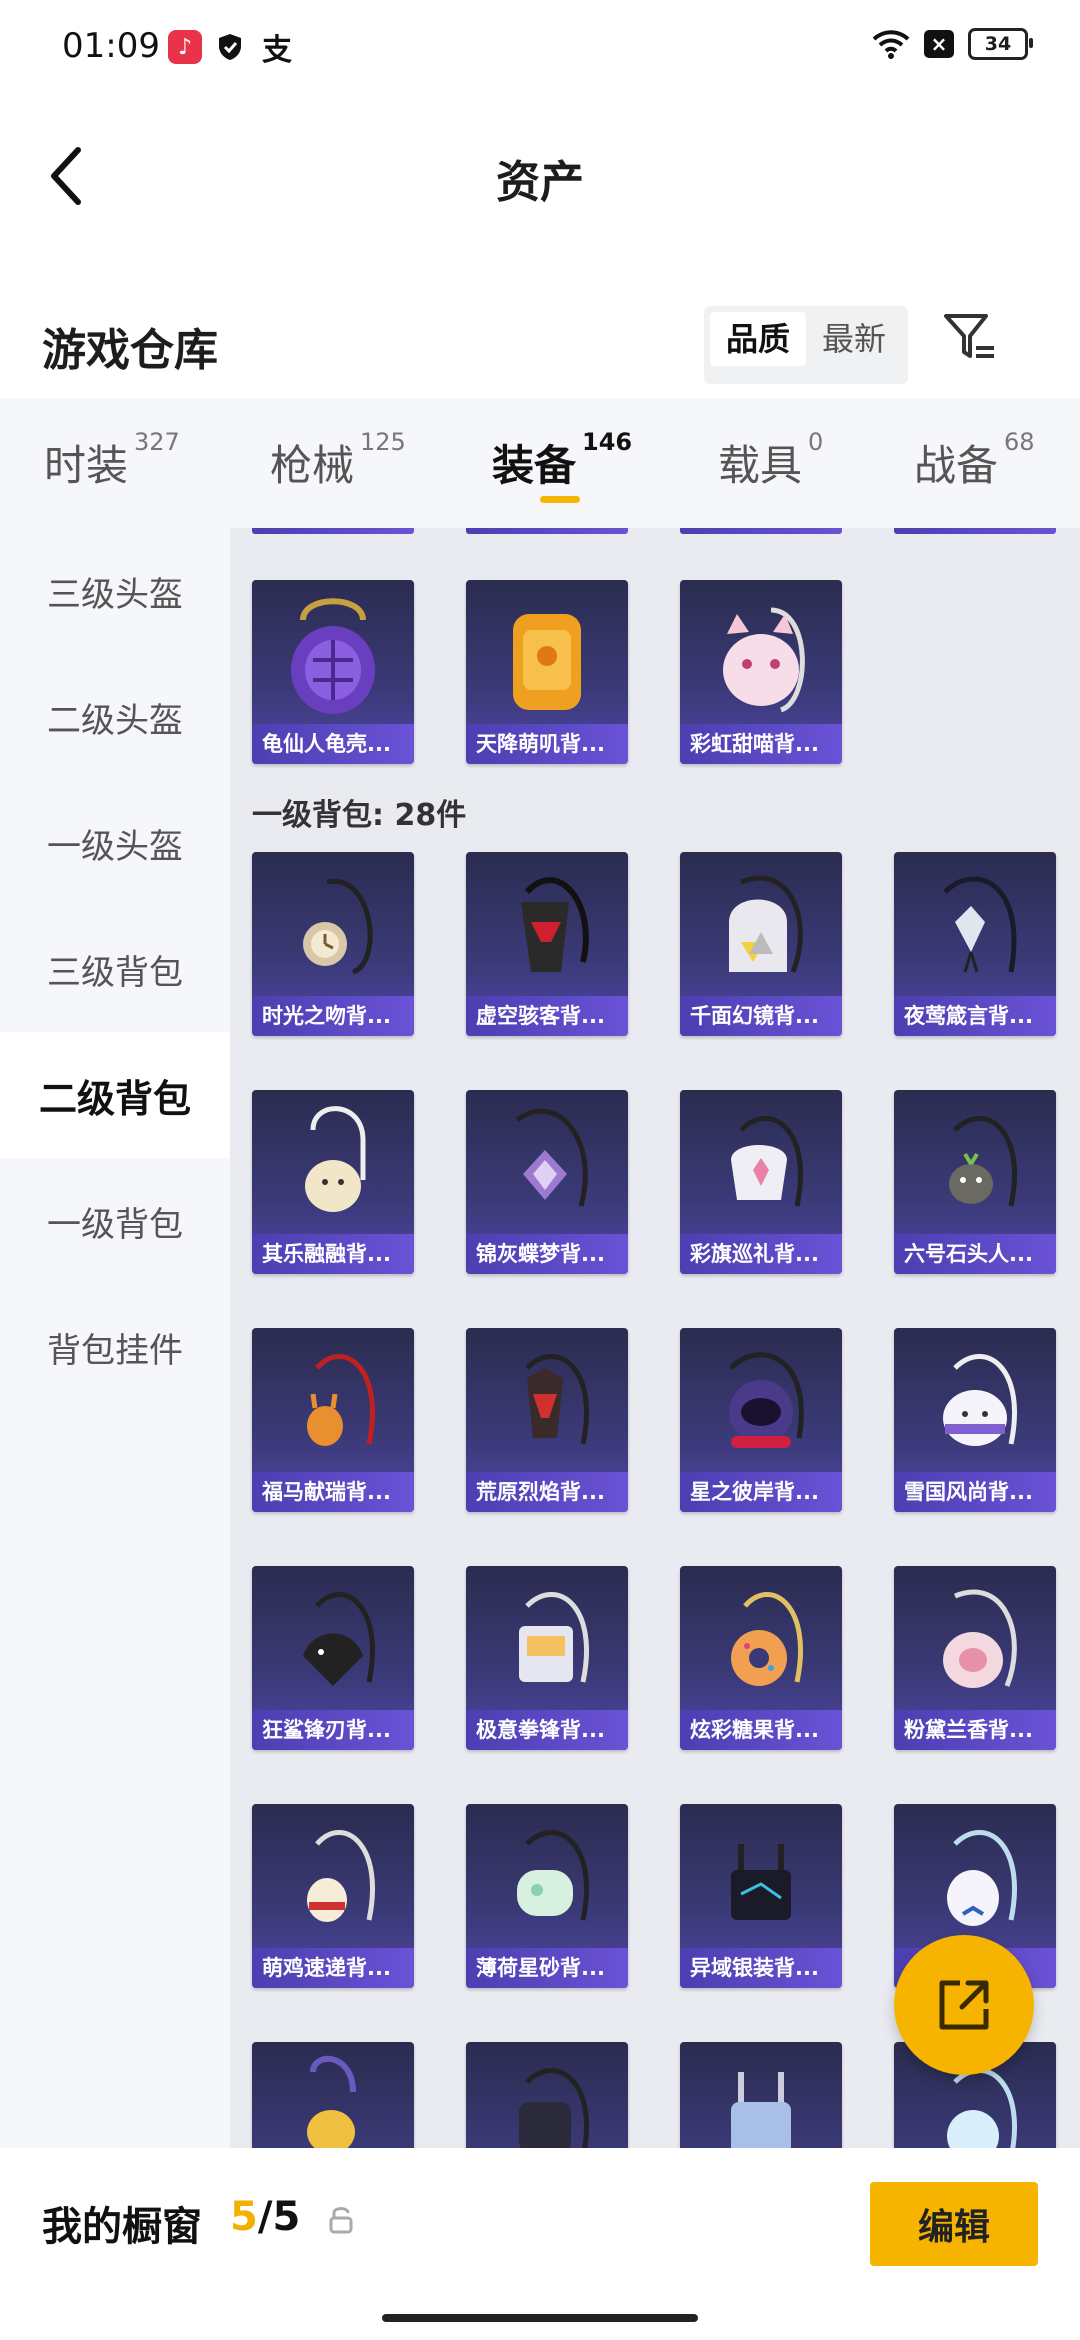 The height and width of the screenshot is (2340, 1080). I want to click on wifi-icon, so click(891, 44).